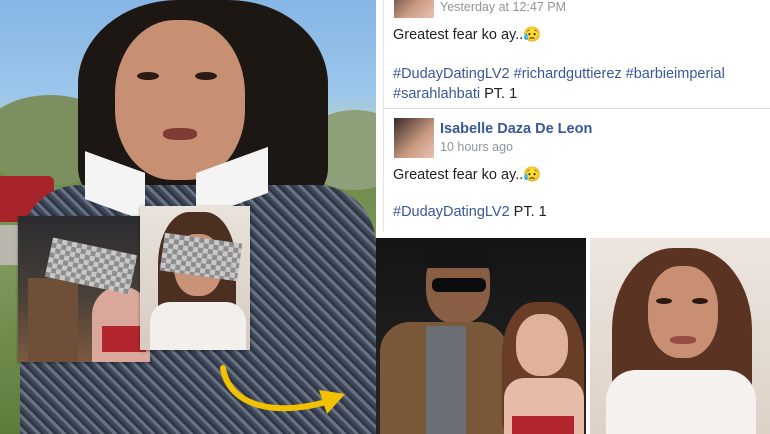 The width and height of the screenshot is (770, 434). Describe the element at coordinates (282, 389) in the screenshot. I see `curved-arrow-icon` at that location.